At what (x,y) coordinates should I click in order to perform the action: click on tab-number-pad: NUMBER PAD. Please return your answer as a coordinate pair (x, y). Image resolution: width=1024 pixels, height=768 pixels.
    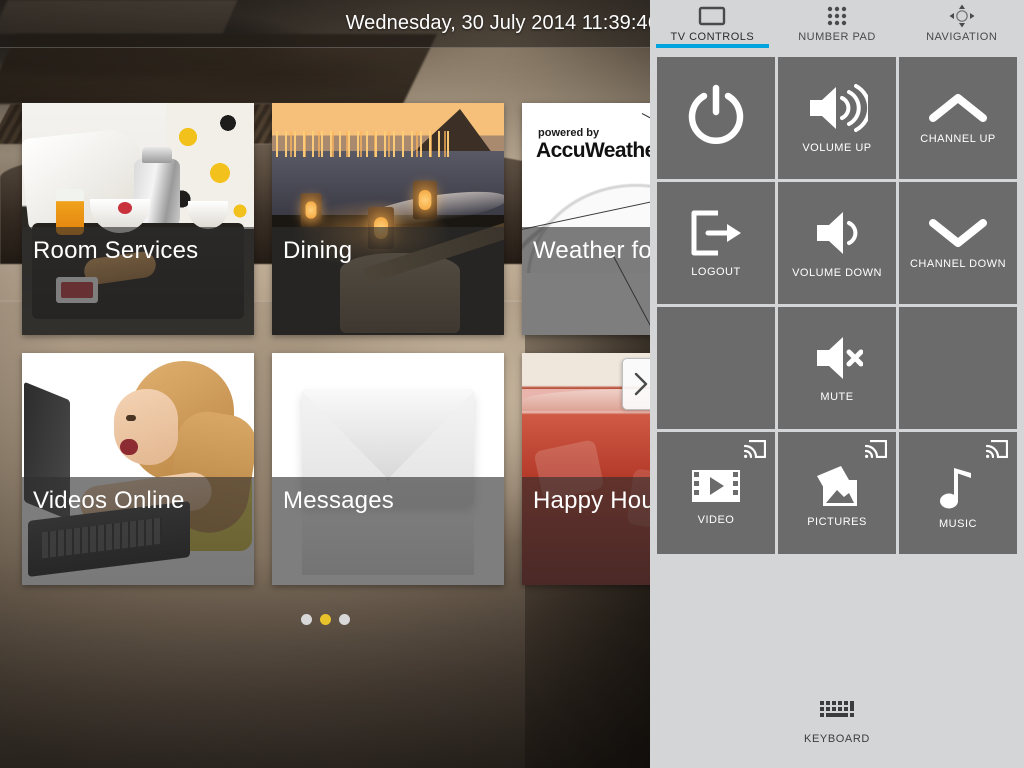
    Looking at the image, I should click on (837, 24).